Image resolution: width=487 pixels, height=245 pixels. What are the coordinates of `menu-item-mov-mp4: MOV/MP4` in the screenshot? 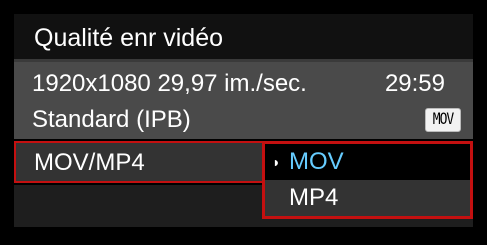 It's located at (144, 162).